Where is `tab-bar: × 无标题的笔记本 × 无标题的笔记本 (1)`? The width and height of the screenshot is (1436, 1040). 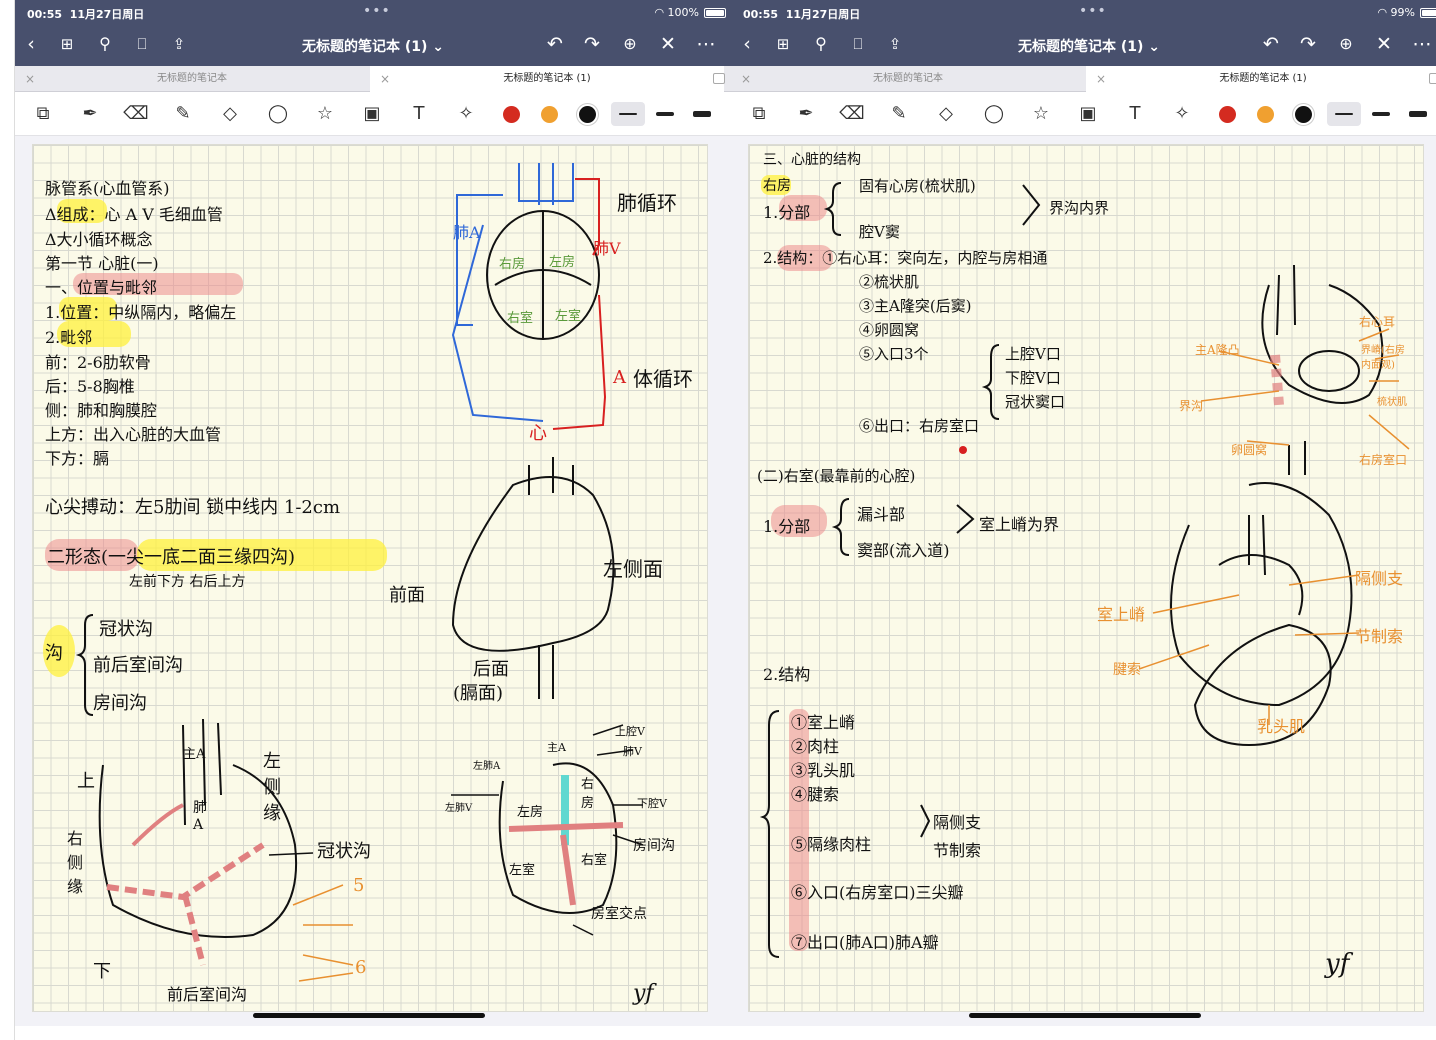
tab-bar: × 无标题的笔记本 × 无标题的笔记本 (1) is located at coordinates (1083, 79).